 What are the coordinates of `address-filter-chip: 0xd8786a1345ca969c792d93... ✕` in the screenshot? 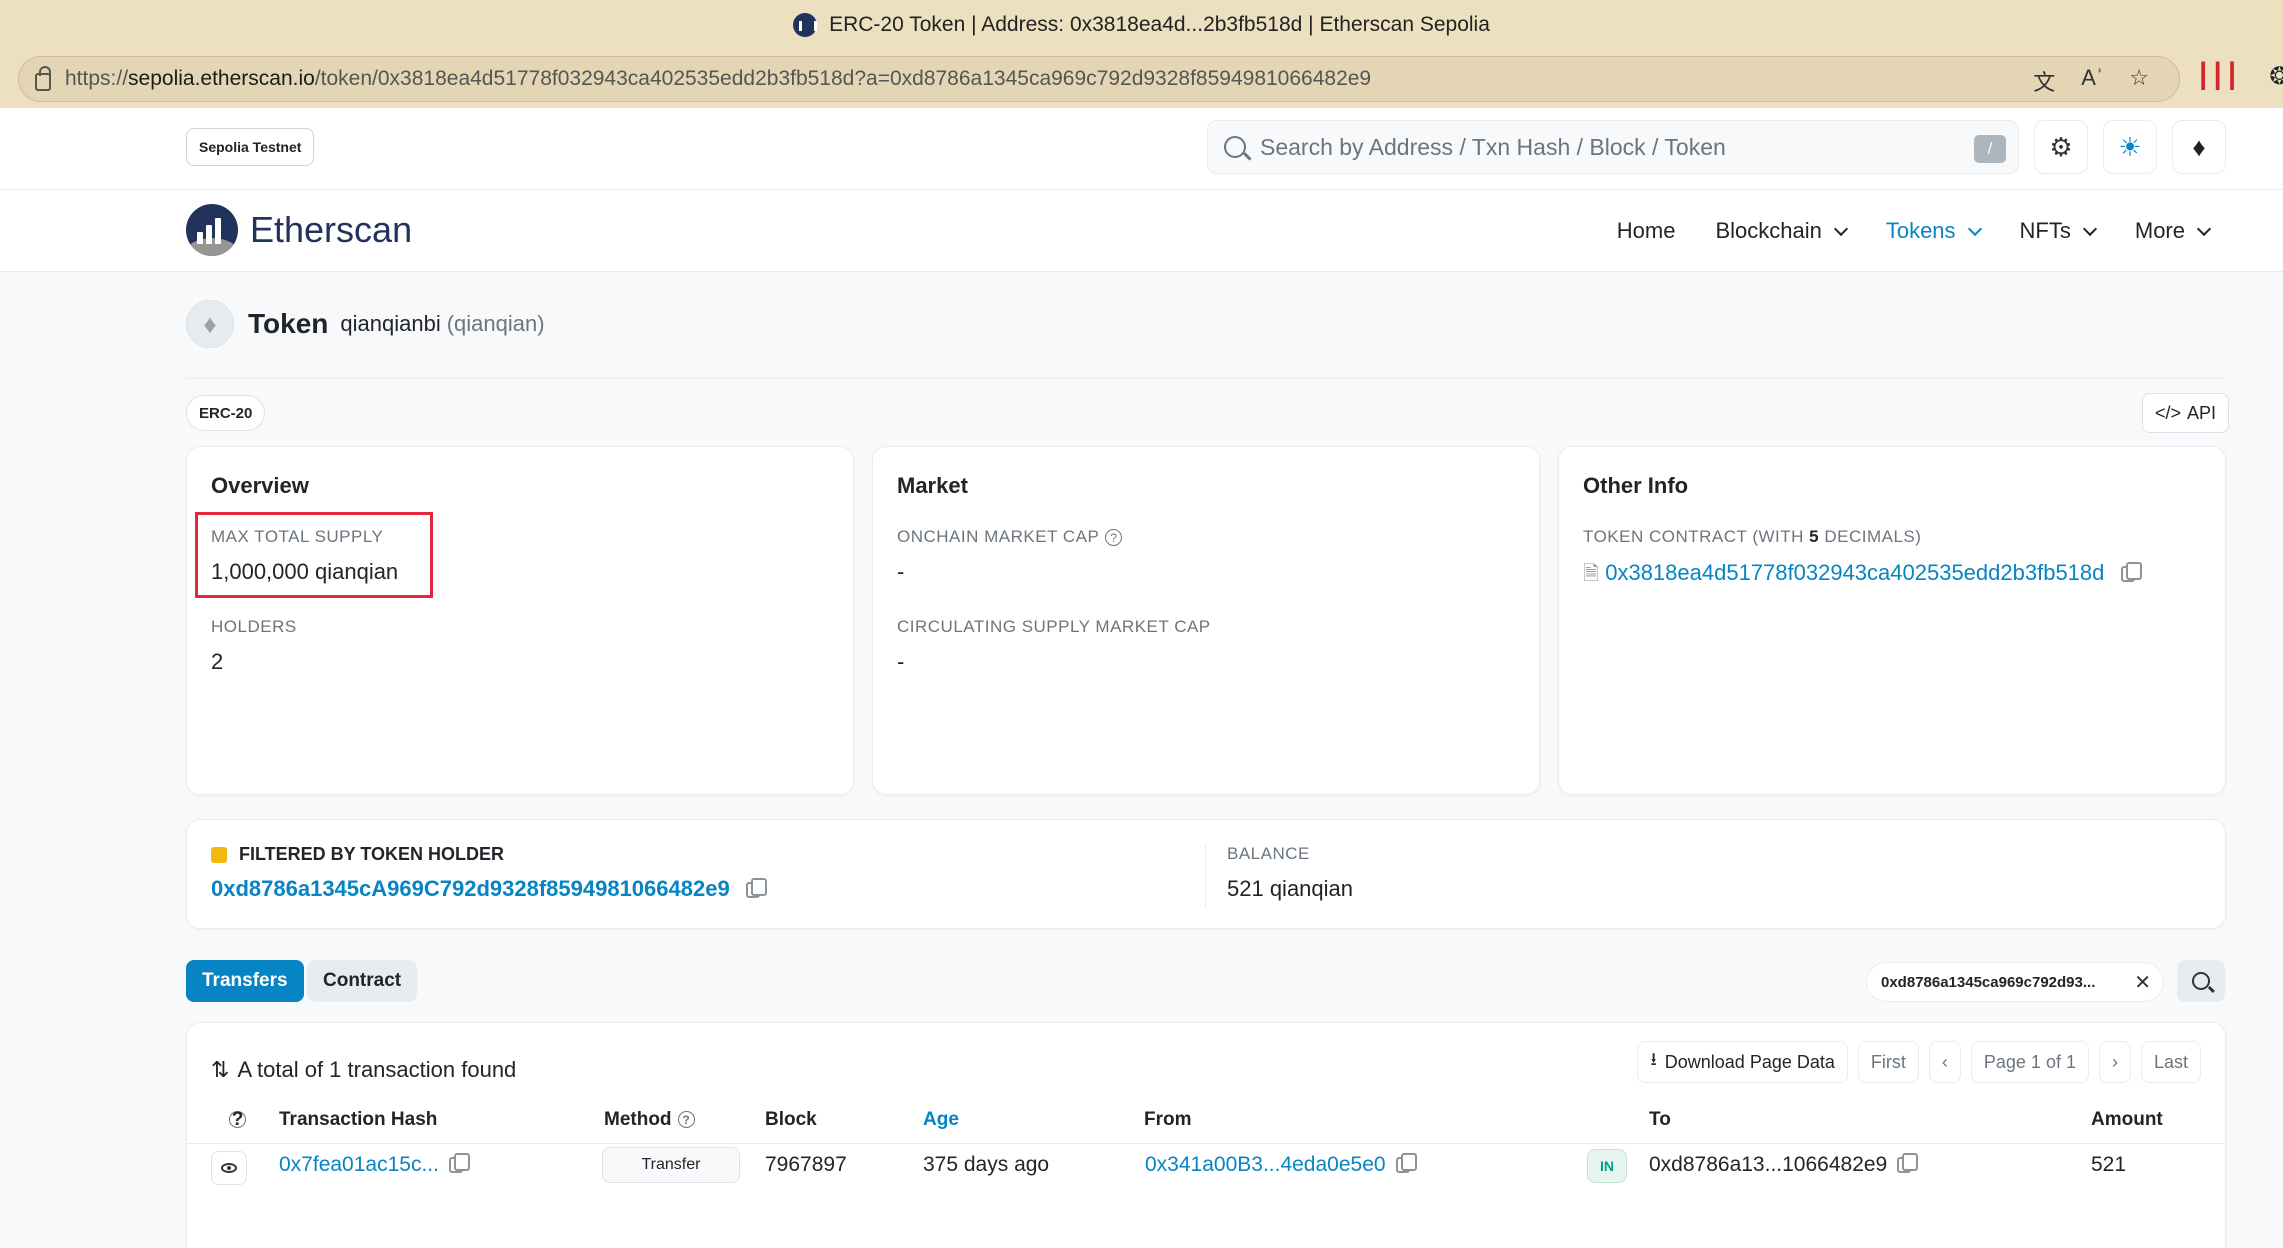 It's located at (2015, 982).